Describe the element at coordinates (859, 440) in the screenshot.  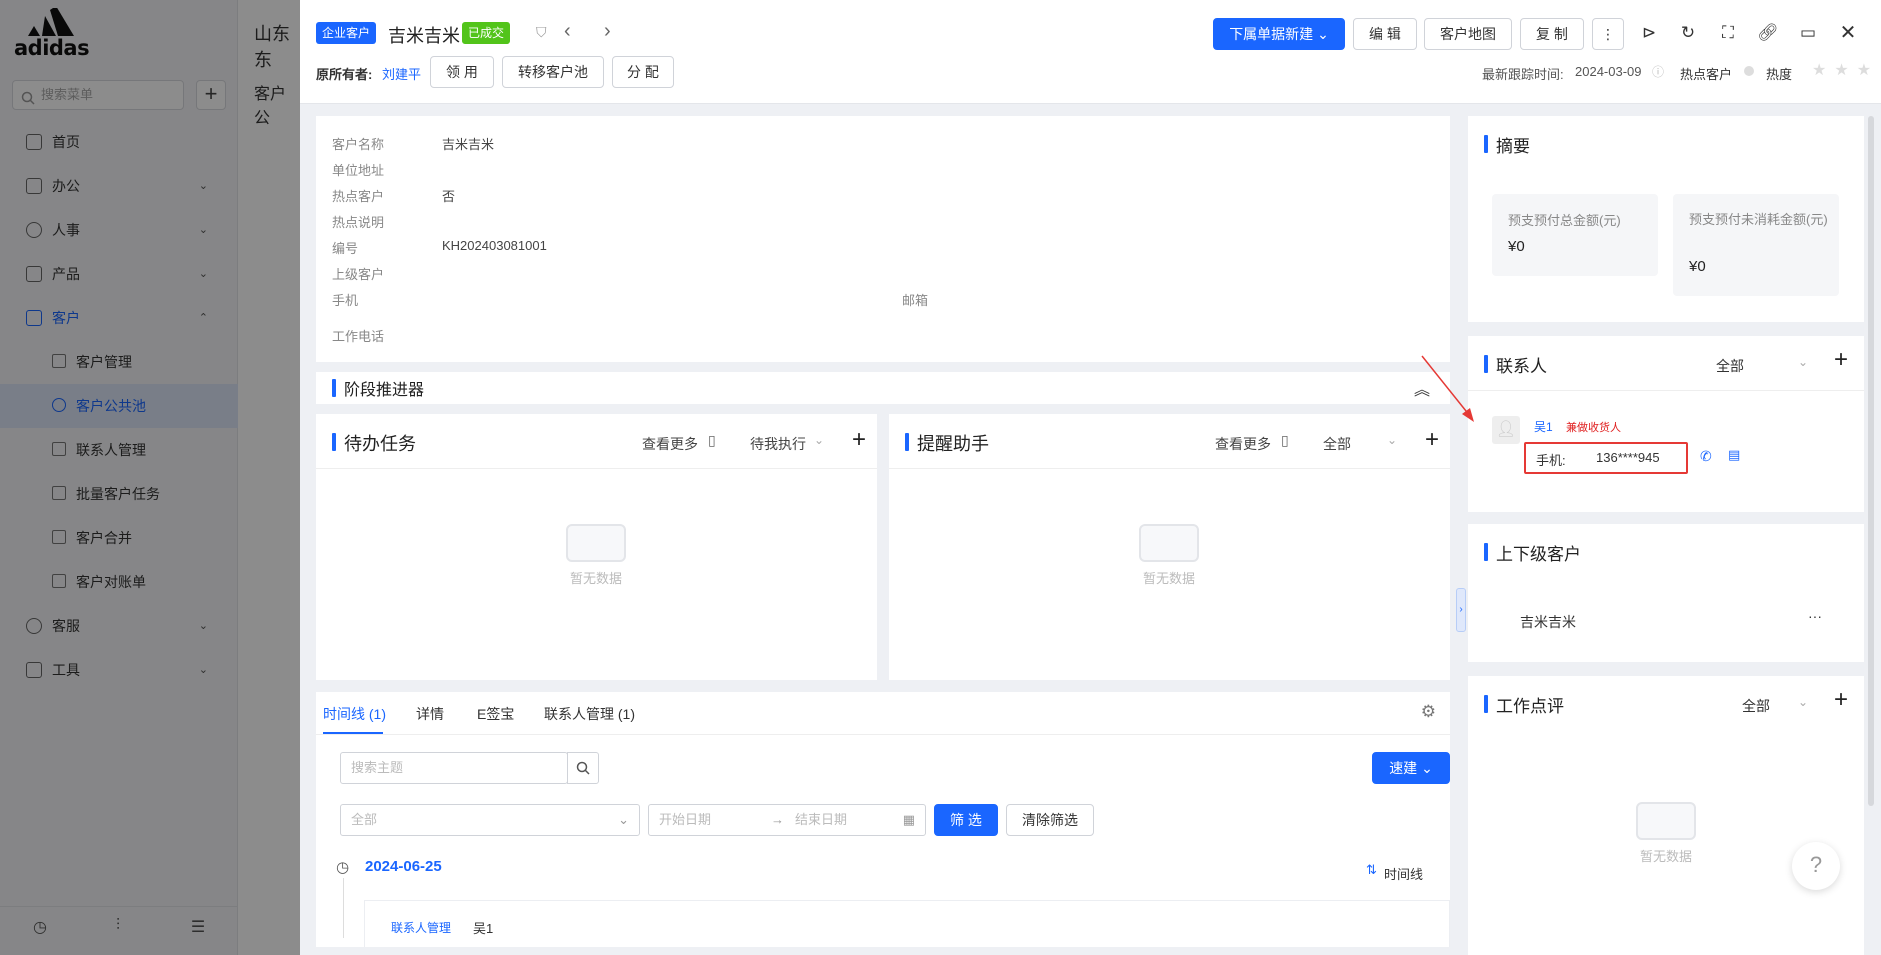
I see `add-todo-icon: +` at that location.